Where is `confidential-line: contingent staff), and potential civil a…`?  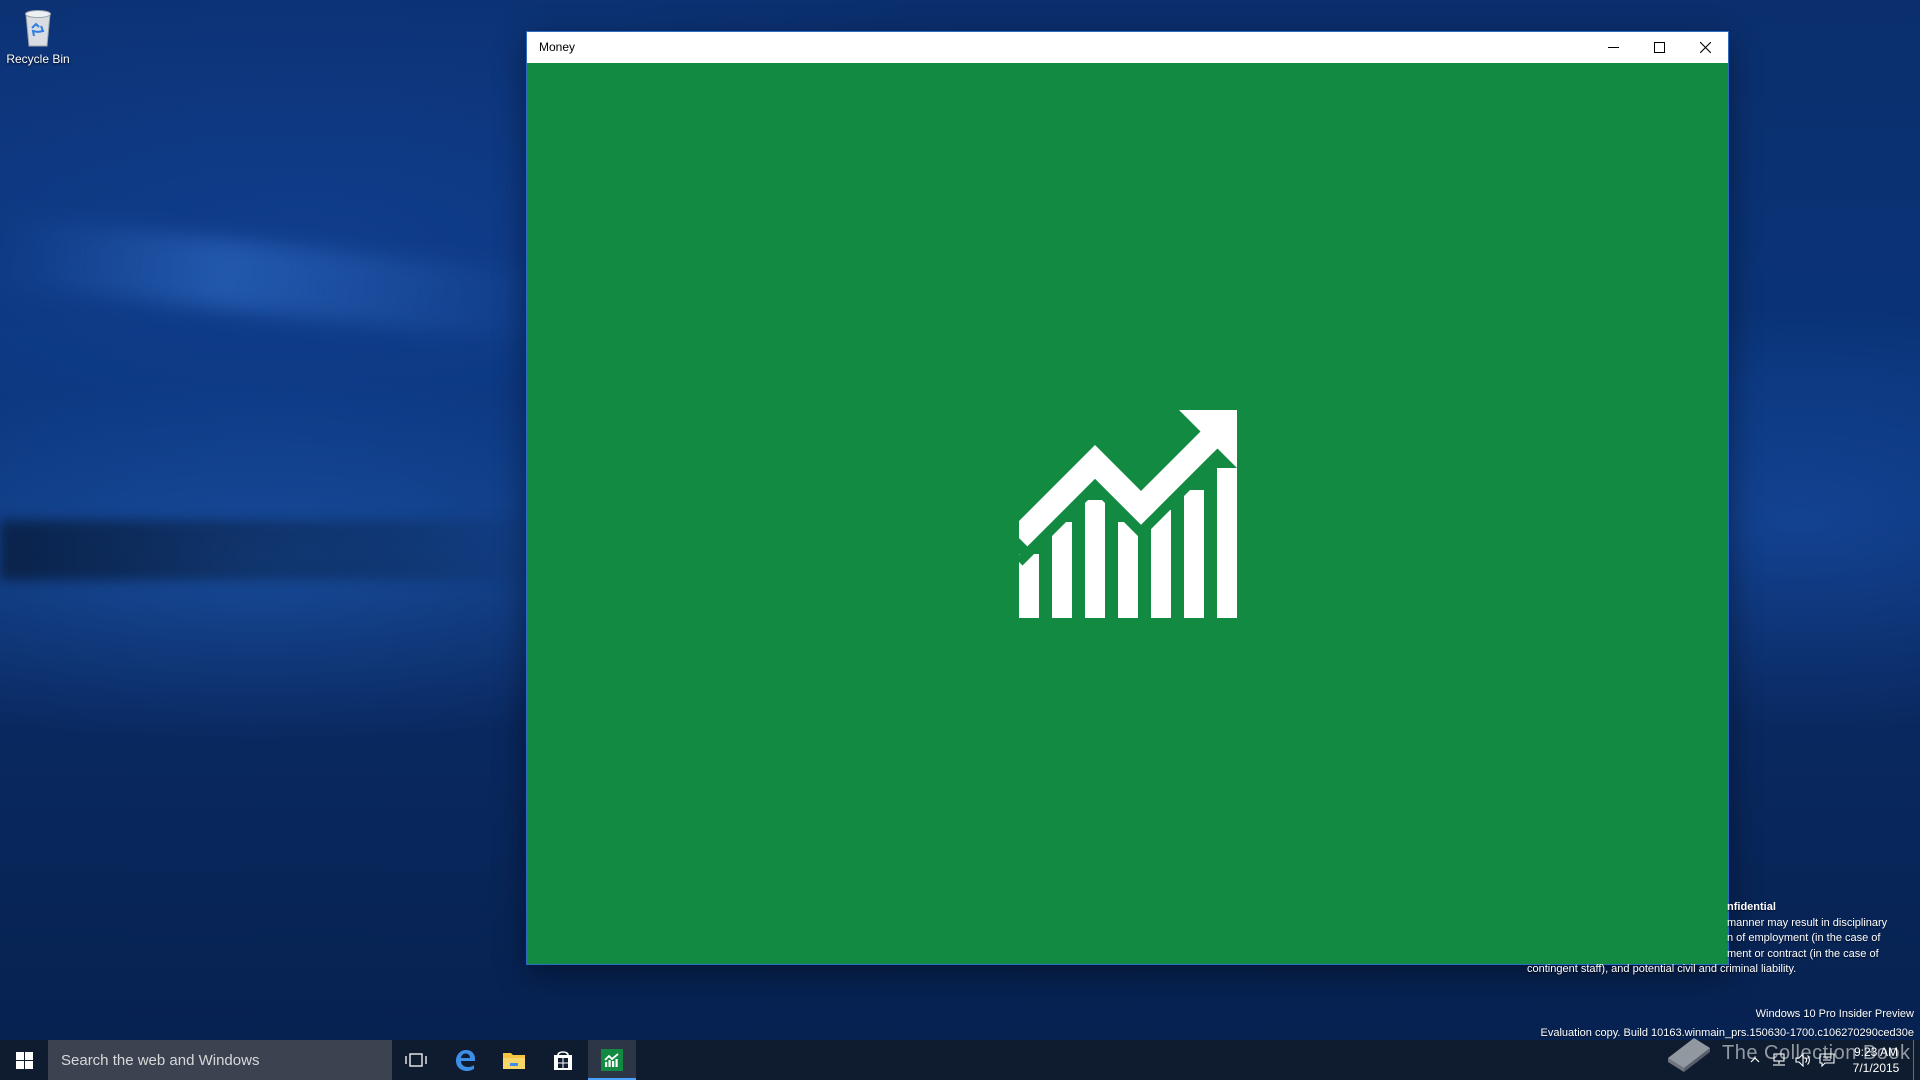 confidential-line: contingent staff), and potential civil a… is located at coordinates (1662, 969).